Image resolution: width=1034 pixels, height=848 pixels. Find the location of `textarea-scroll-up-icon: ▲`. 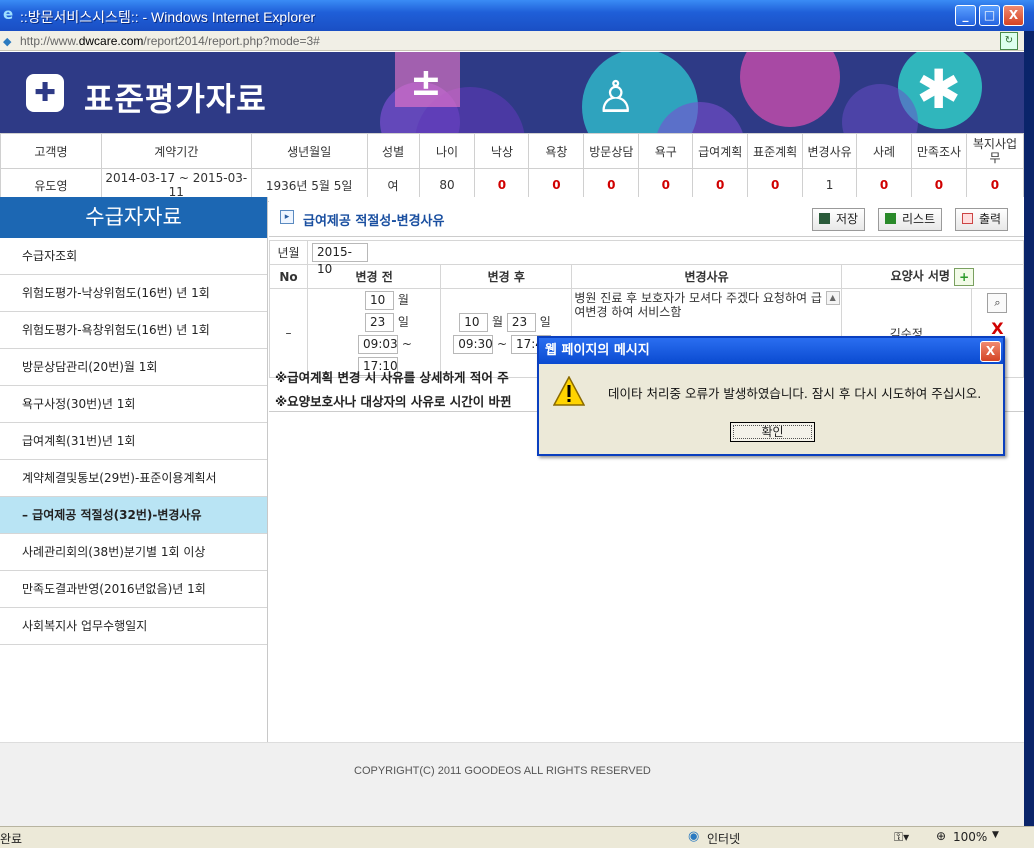

textarea-scroll-up-icon: ▲ is located at coordinates (832, 298).